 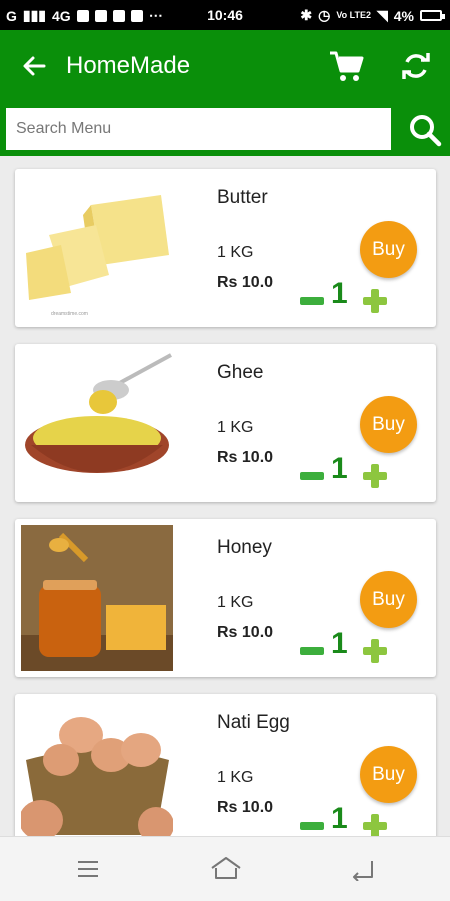 What do you see at coordinates (242, 197) in the screenshot?
I see `product-name: Butter` at bounding box center [242, 197].